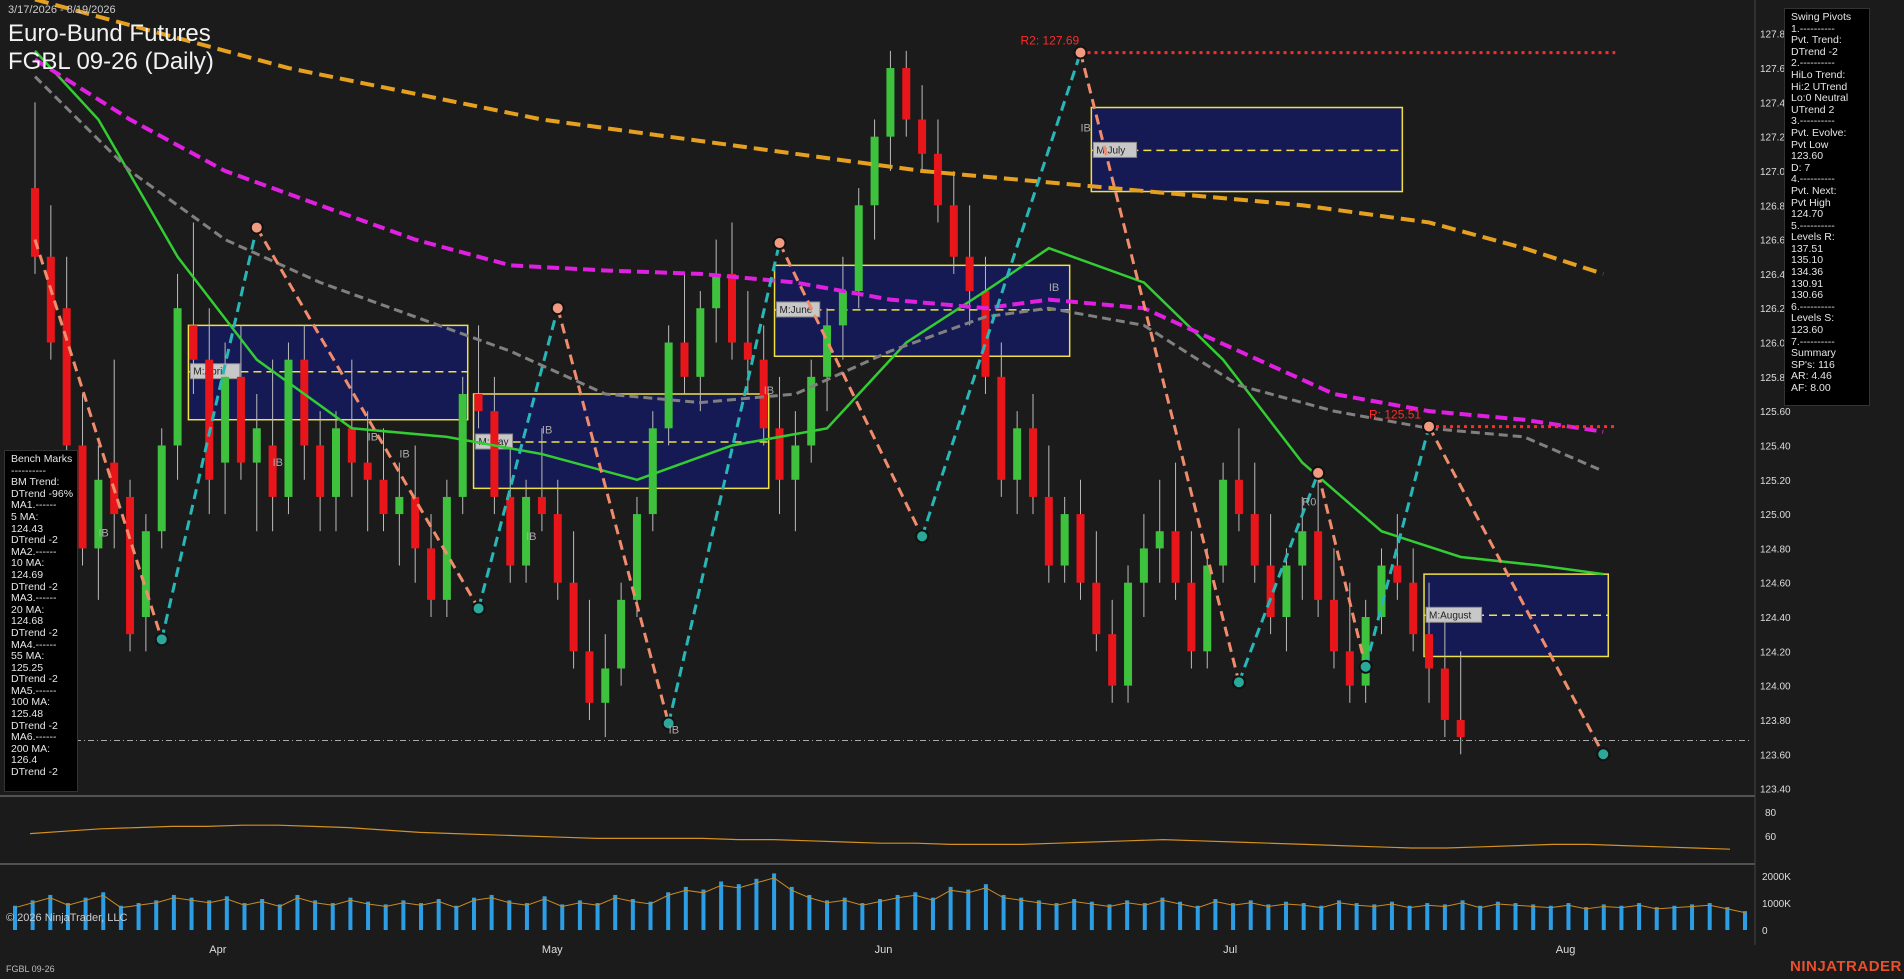 The height and width of the screenshot is (979, 1904). What do you see at coordinates (1247, 149) in the screenshot?
I see `monthly-box` at bounding box center [1247, 149].